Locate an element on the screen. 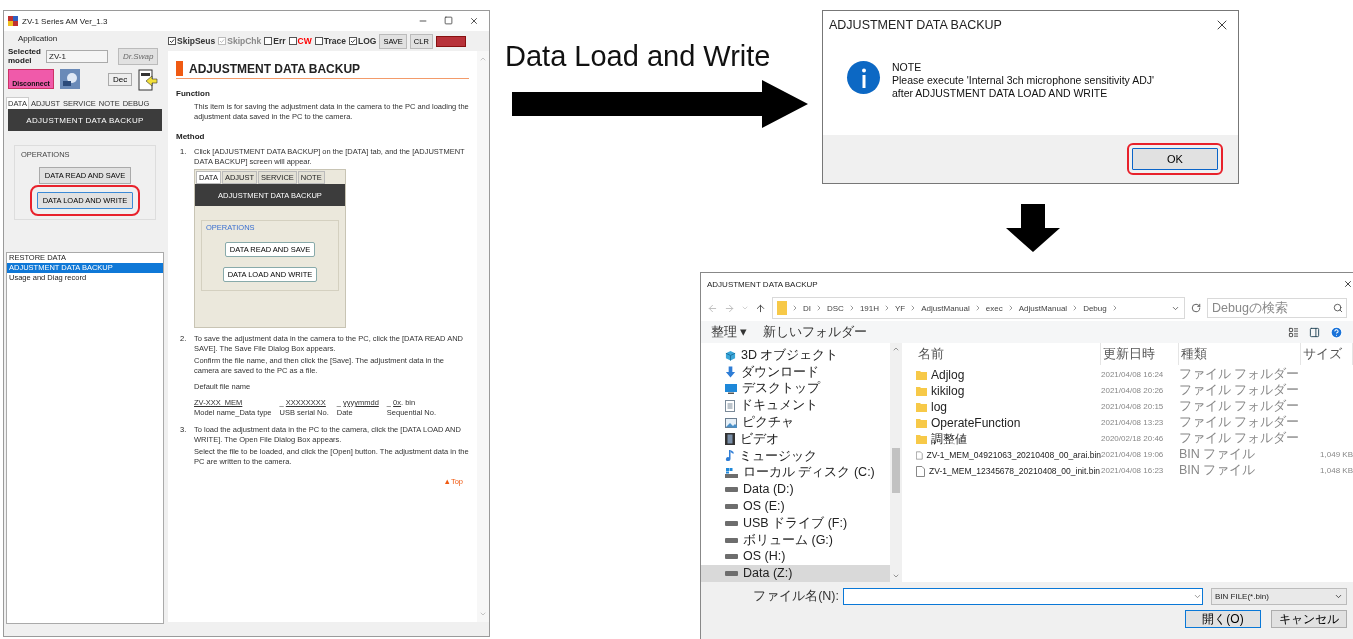 The width and height of the screenshot is (1353, 639). path-segment: Debug is located at coordinates (1095, 308).